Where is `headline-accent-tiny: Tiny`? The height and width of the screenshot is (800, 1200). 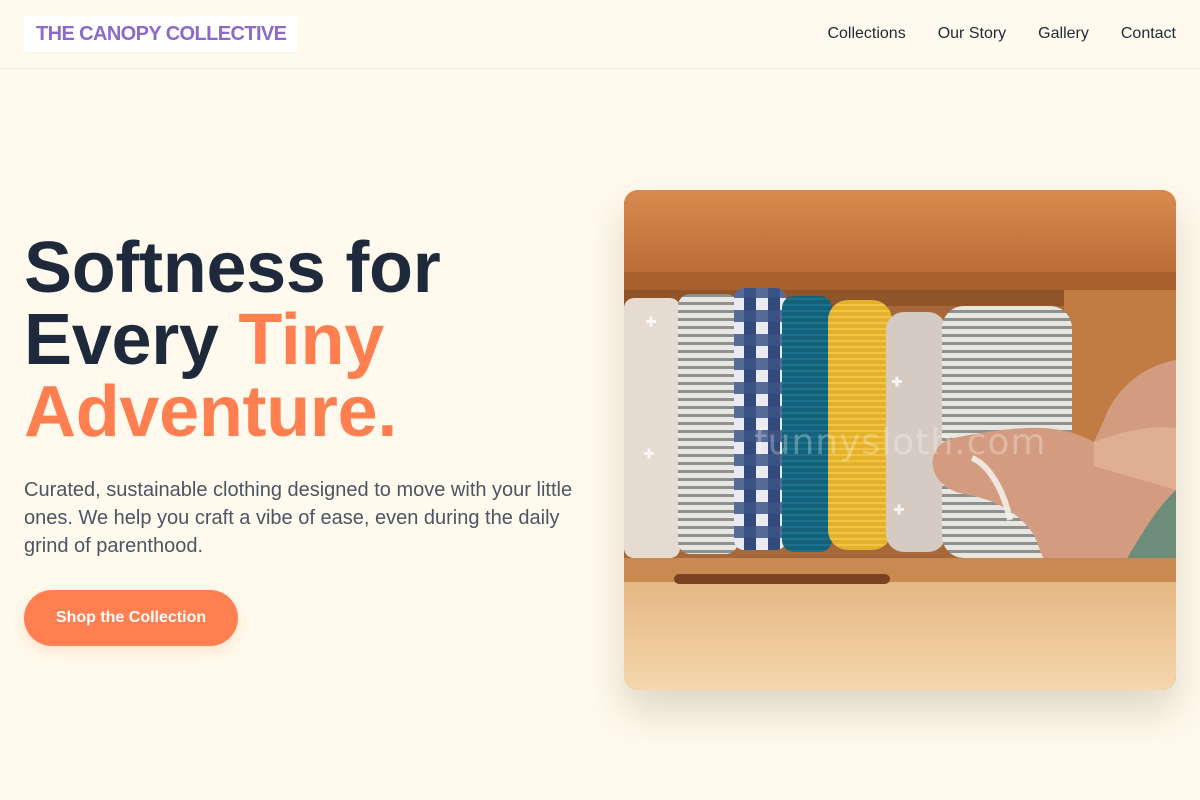 headline-accent-tiny: Tiny is located at coordinates (311, 340).